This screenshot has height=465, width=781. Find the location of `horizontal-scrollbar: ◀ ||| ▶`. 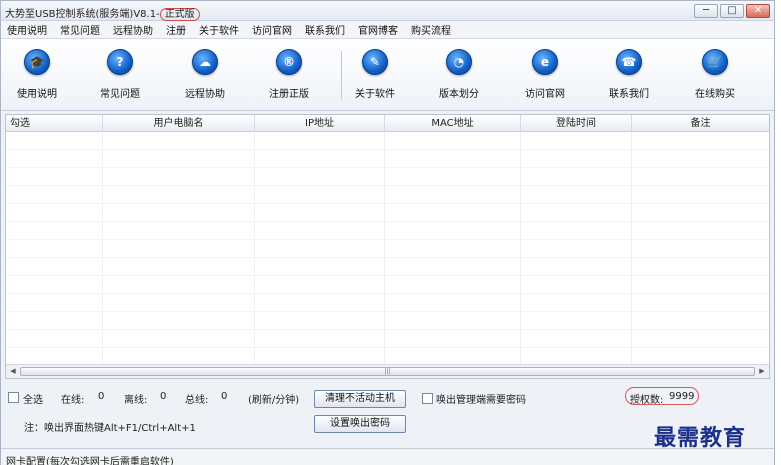

horizontal-scrollbar: ◀ ||| ▶ is located at coordinates (387, 371).